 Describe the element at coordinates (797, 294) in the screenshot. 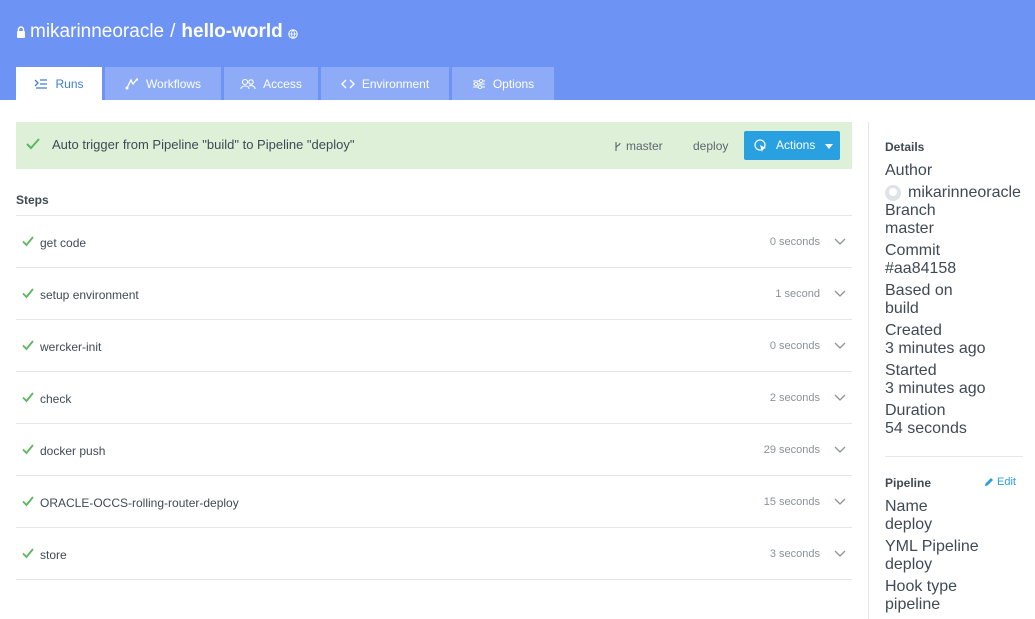

I see `step-duration: 1 second` at that location.